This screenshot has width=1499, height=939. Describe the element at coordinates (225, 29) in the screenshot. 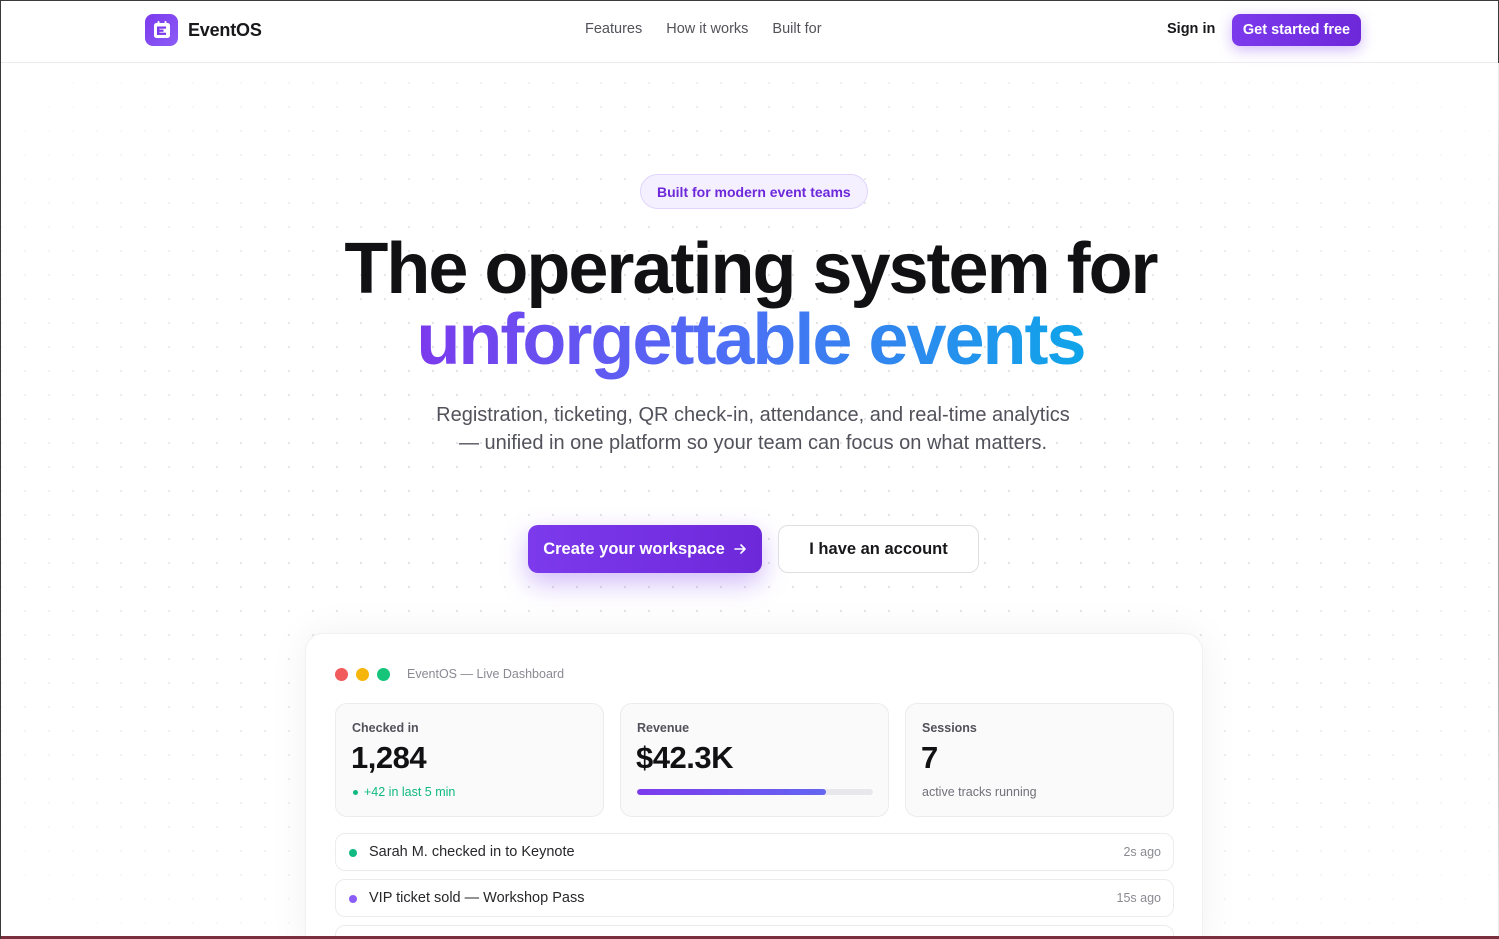

I see `brand-name: EventOS` at that location.